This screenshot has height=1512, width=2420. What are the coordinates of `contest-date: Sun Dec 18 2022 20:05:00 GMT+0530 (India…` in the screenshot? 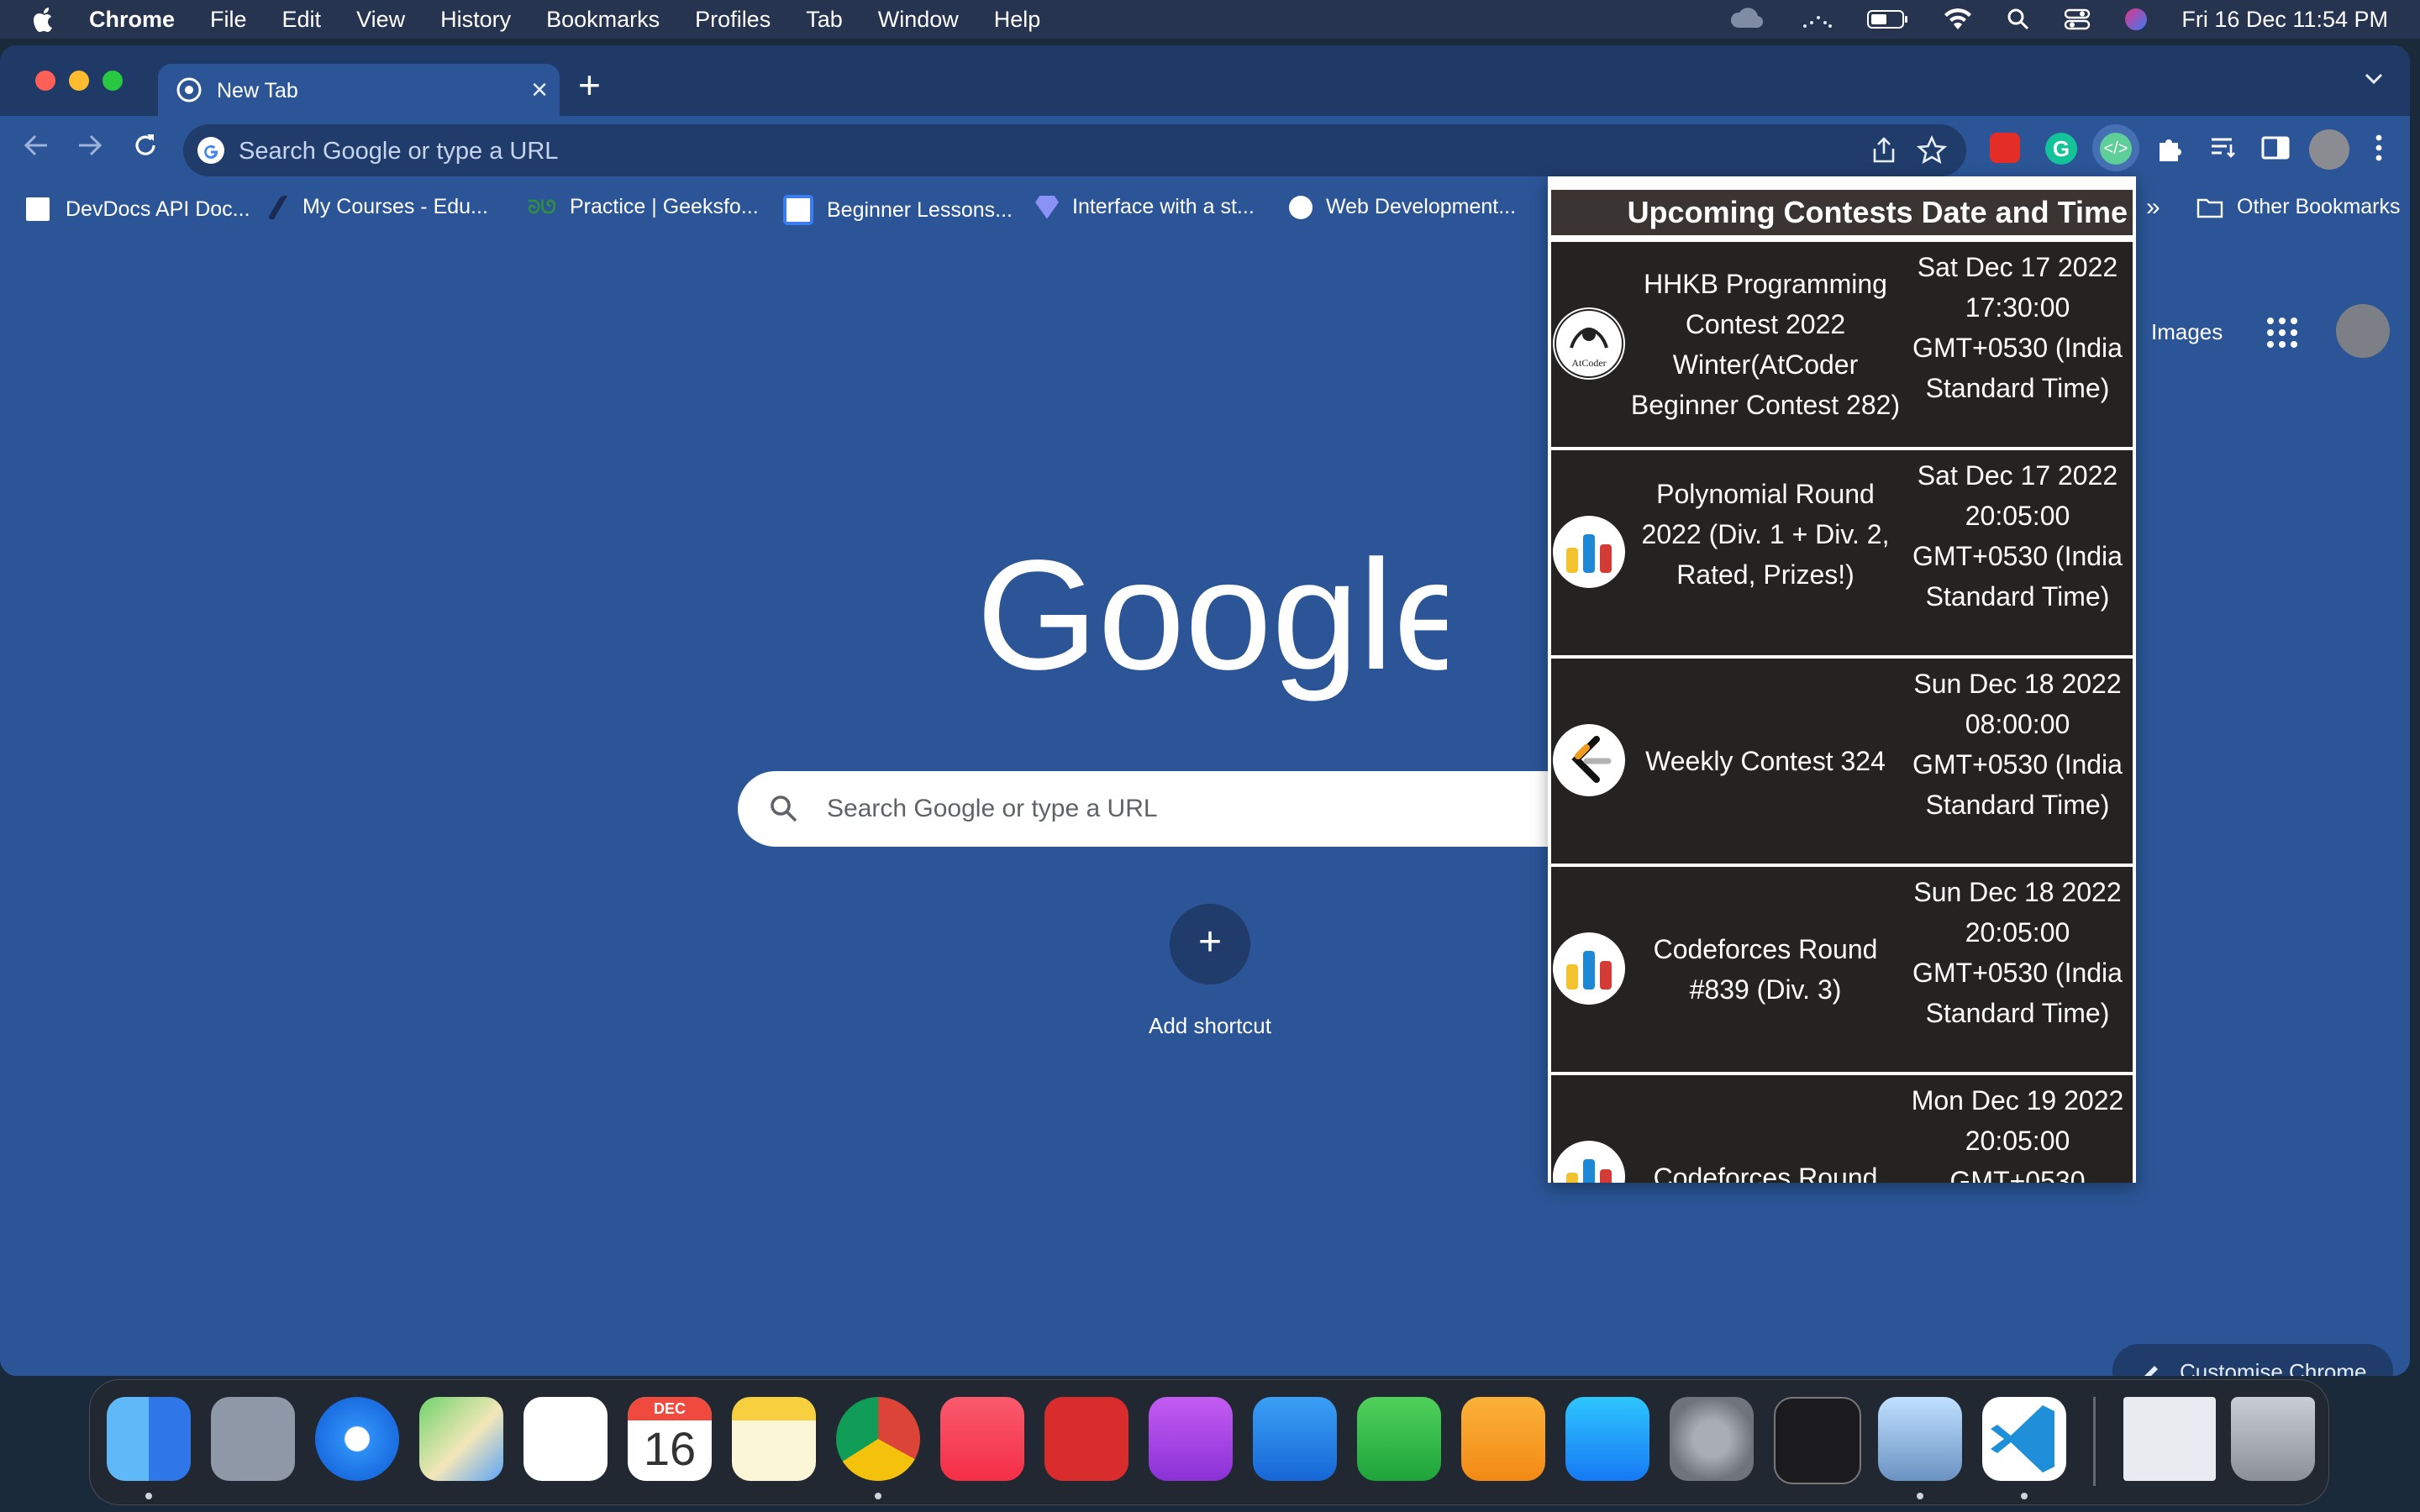 It's located at (2017, 952).